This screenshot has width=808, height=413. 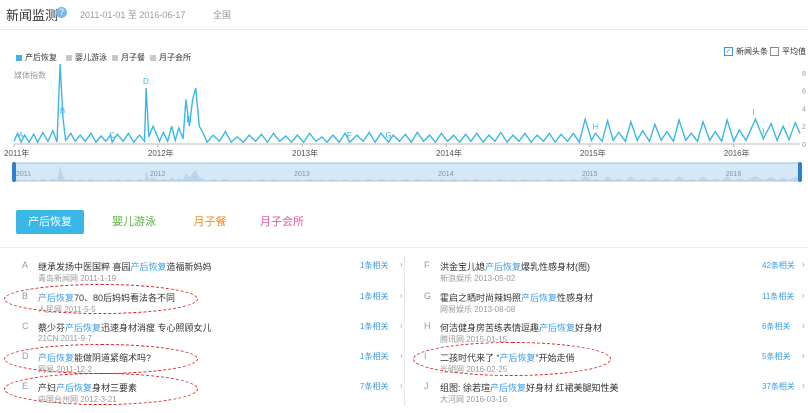 I want to click on event-marker-C: C, so click(x=112, y=135).